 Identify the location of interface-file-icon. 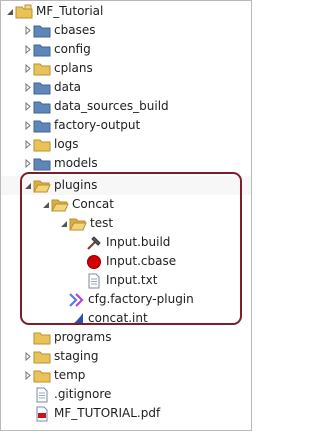
(76, 319).